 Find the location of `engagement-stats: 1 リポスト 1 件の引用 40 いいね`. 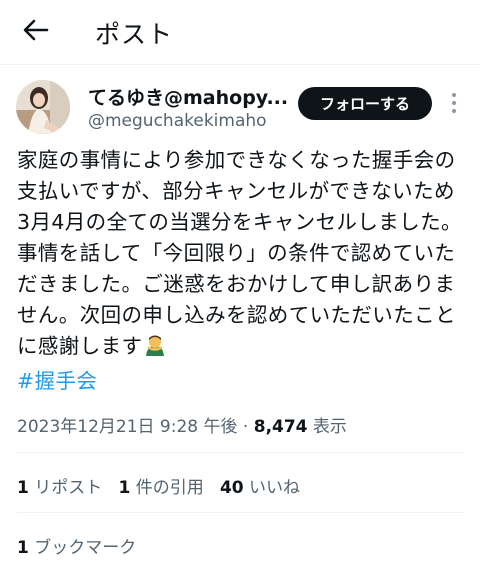

engagement-stats: 1 リポスト 1 件の引用 40 いいね is located at coordinates (158, 485).